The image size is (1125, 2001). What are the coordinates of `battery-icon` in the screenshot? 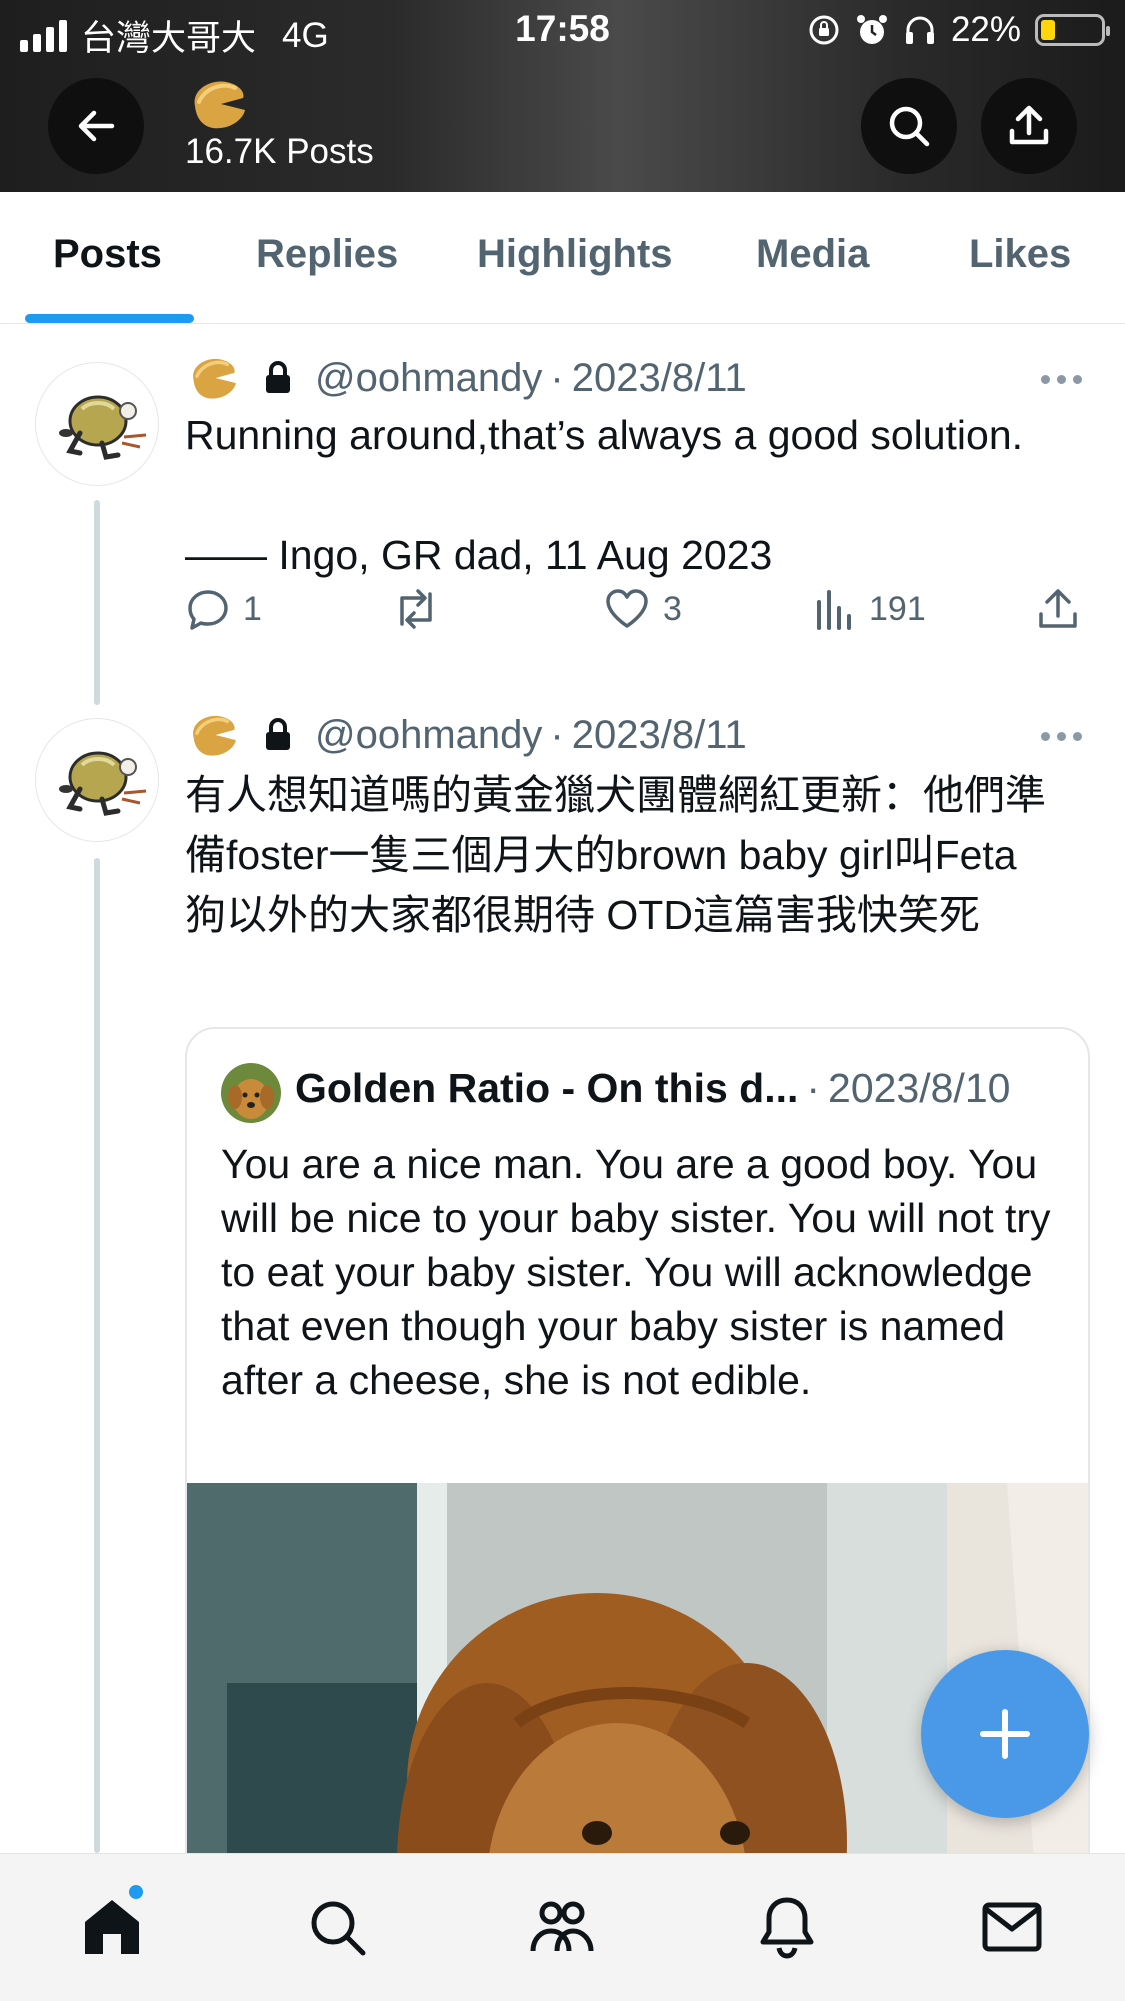 It's located at (1072, 30).